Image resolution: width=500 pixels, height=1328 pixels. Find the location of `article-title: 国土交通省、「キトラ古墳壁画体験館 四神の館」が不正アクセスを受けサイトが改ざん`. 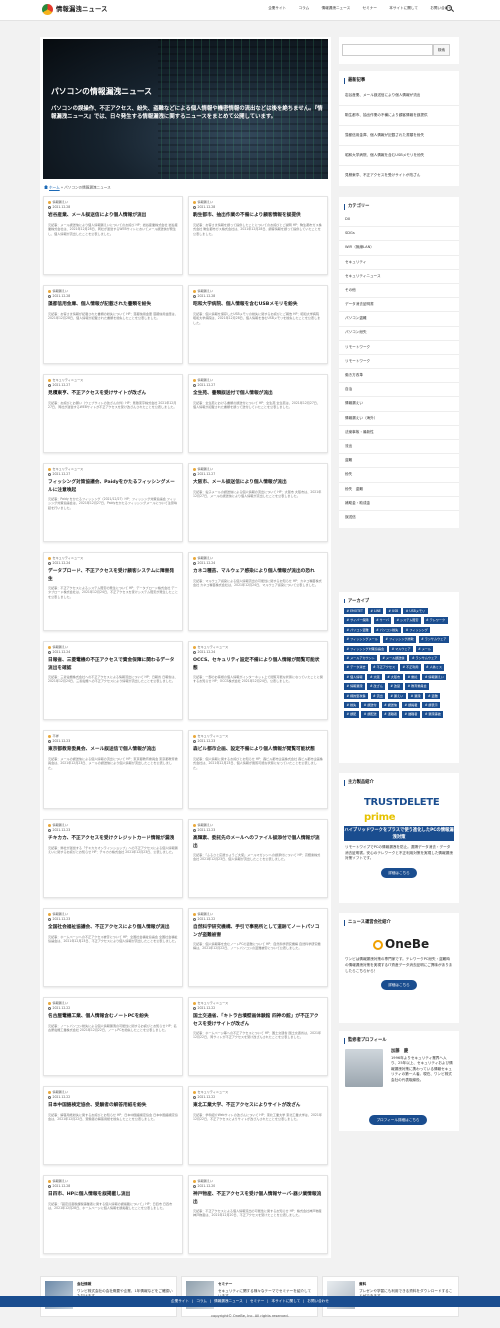

article-title: 国土交通省、「キトラ古墳壁画体験館 四神の館」が不正アクセスを受けサイトが改ざん is located at coordinates (258, 1020).